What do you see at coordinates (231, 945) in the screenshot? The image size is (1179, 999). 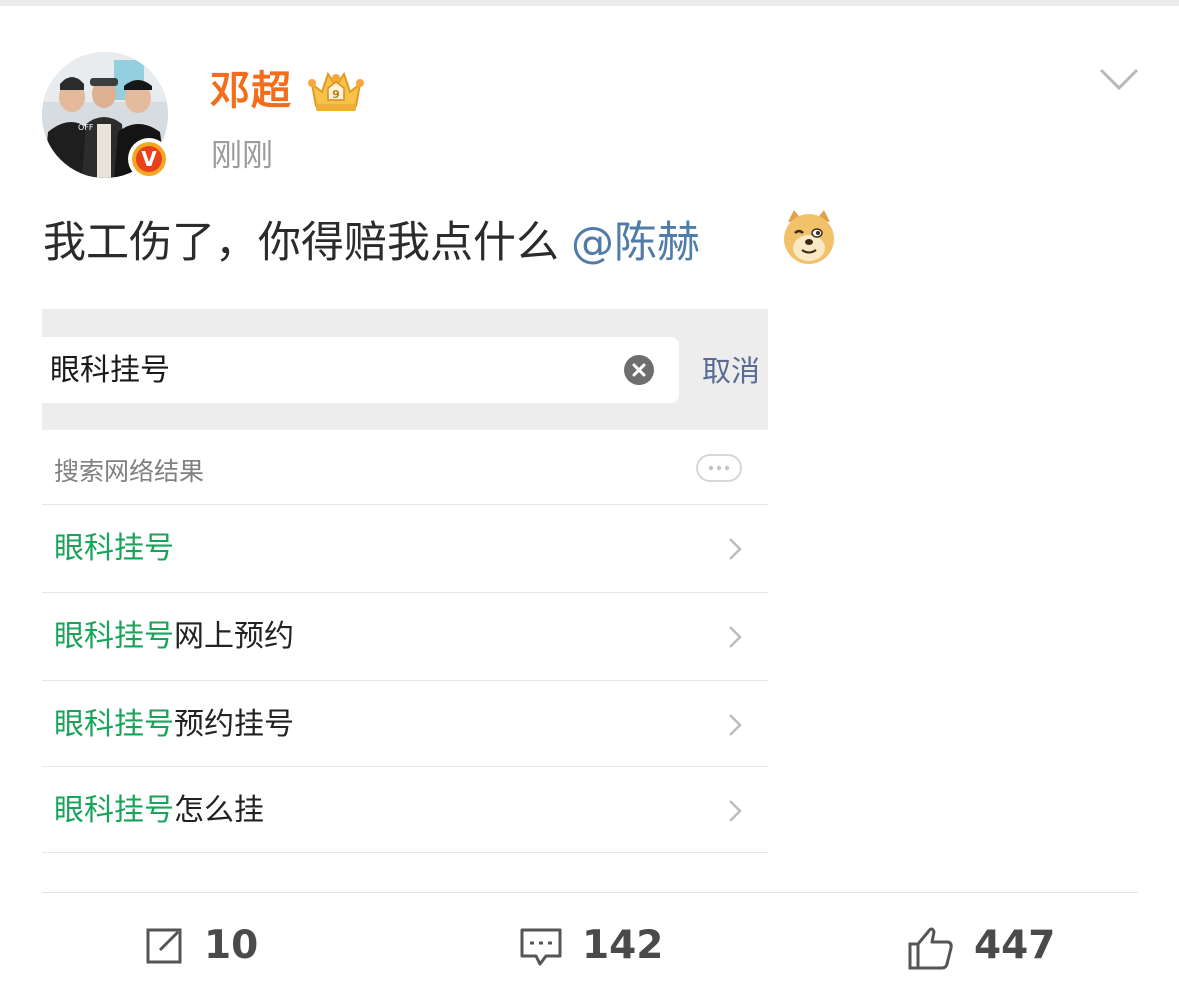 I see `repost-count: 10` at bounding box center [231, 945].